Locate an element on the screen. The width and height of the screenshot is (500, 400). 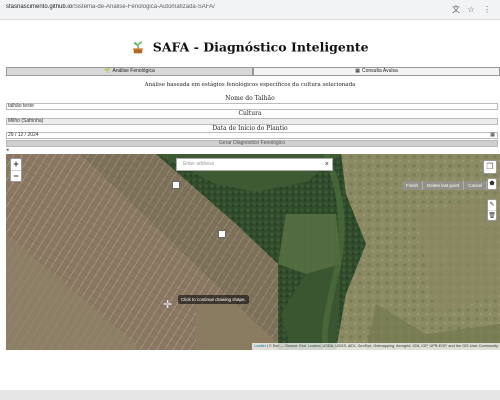
delete-last-point-button: Delete last point is located at coordinates (444, 185).